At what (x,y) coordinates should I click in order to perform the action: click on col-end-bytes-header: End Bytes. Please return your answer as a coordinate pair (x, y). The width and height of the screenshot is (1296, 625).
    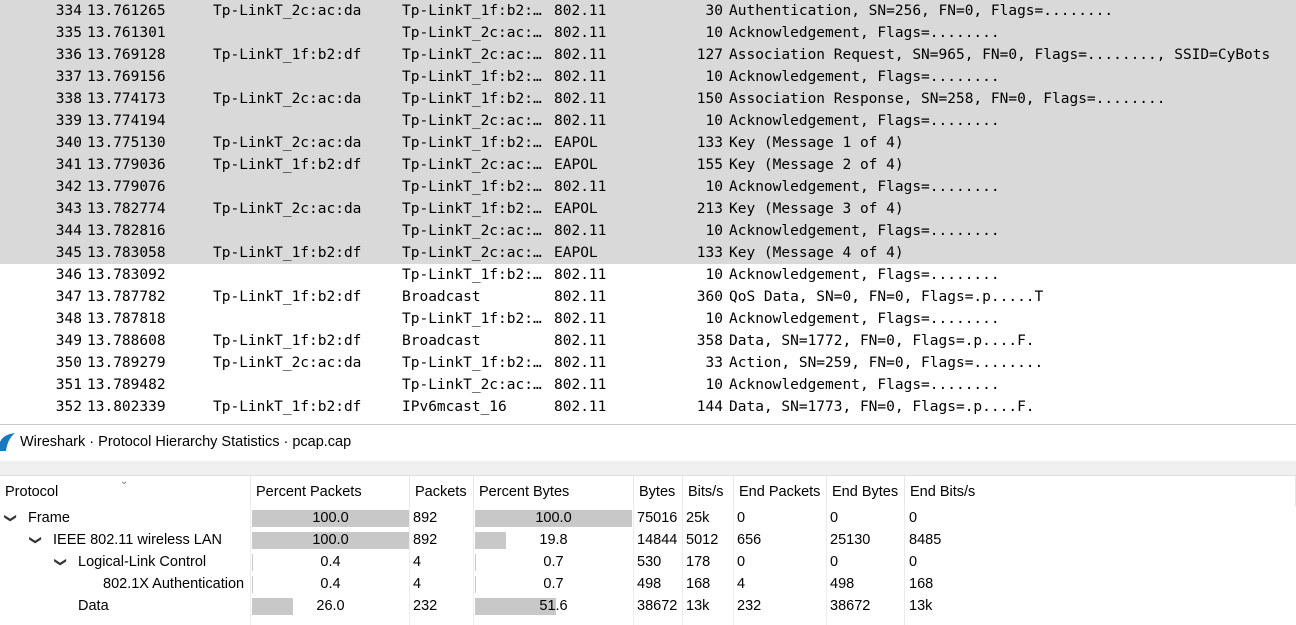
    Looking at the image, I should click on (866, 491).